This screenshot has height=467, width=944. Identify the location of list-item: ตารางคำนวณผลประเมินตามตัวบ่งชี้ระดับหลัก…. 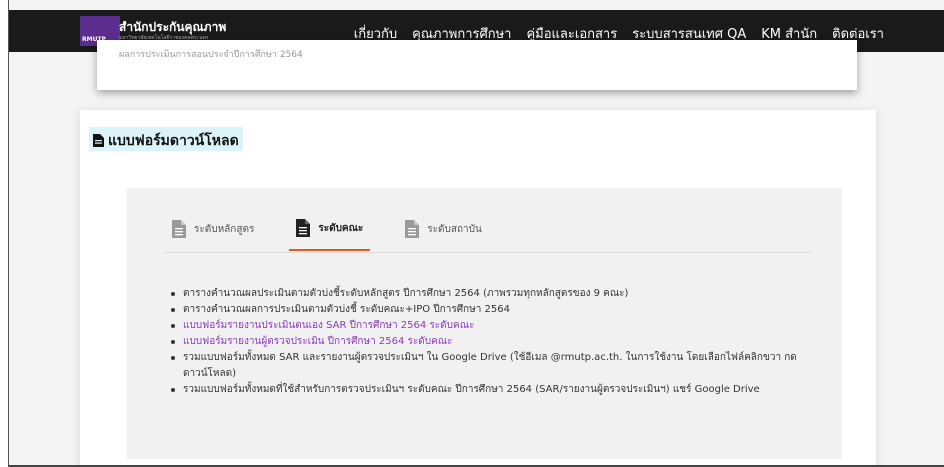
(495, 294).